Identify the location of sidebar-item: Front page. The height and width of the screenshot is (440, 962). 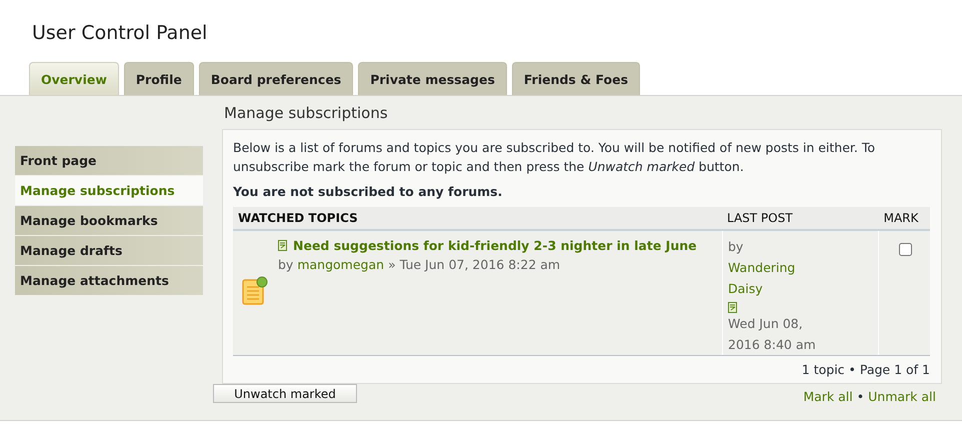
(109, 160).